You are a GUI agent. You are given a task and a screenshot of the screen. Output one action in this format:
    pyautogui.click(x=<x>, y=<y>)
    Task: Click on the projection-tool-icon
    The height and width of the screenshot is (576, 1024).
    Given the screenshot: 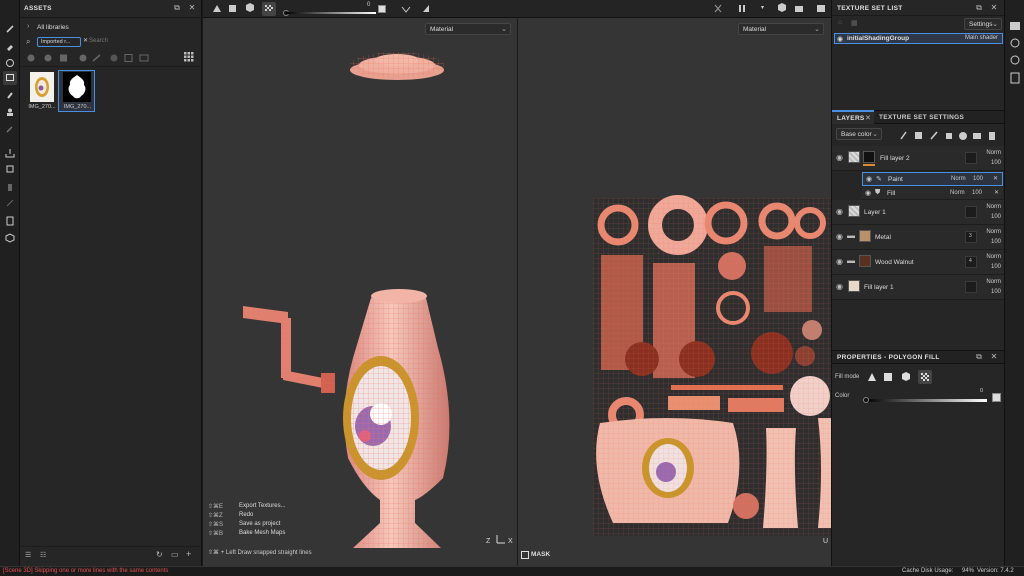 What is the action you would take?
    pyautogui.click(x=10, y=63)
    